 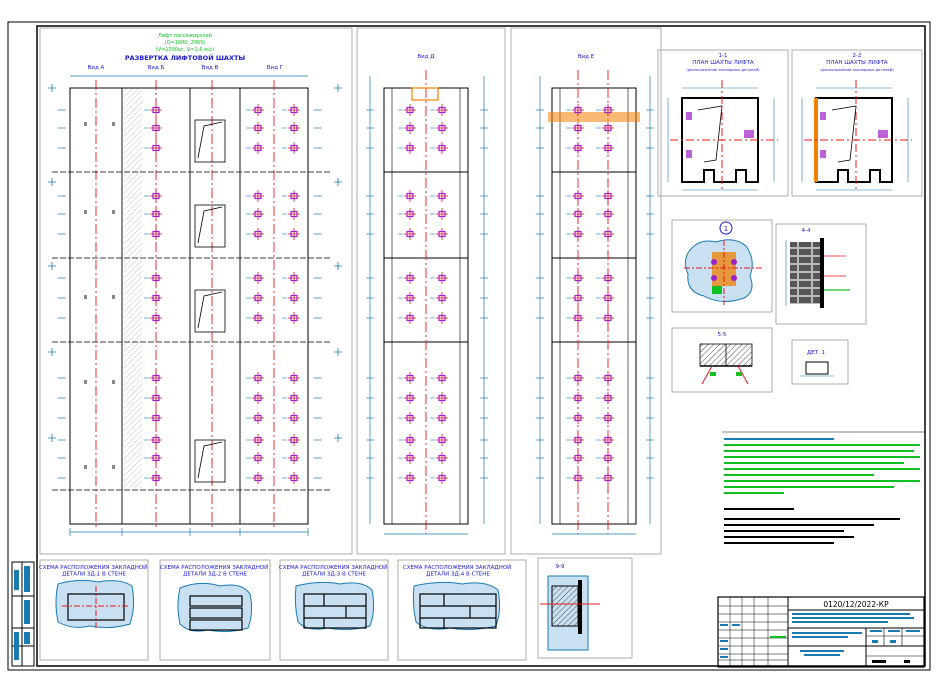 What do you see at coordinates (334, 575) in the screenshot?
I see `scheme-3-line-2: ДЕТАЛИ ЗД-3 В СТЕНЕ` at bounding box center [334, 575].